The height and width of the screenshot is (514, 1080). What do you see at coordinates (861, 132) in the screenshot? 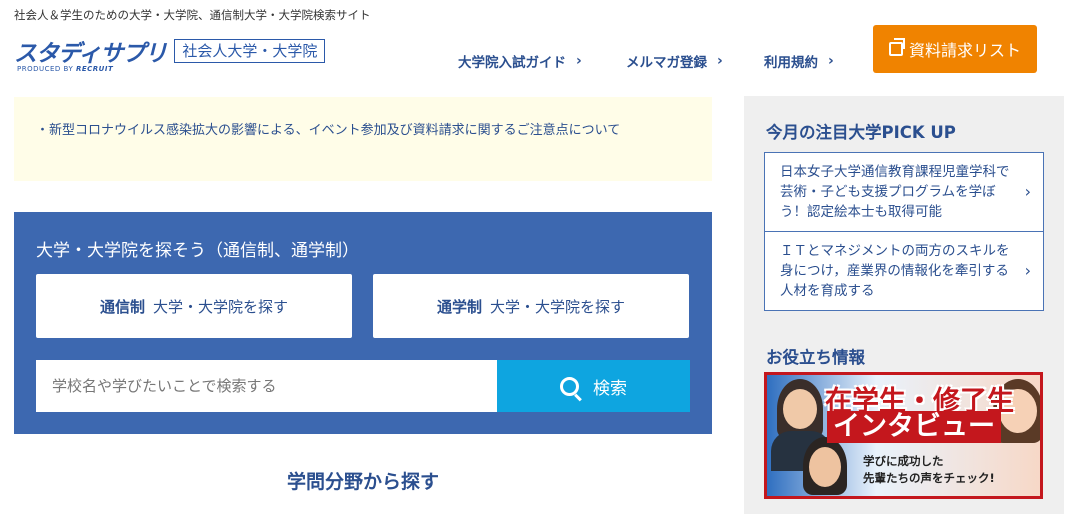
I see `pickup-title: 今月の注目大学PICK UP` at bounding box center [861, 132].